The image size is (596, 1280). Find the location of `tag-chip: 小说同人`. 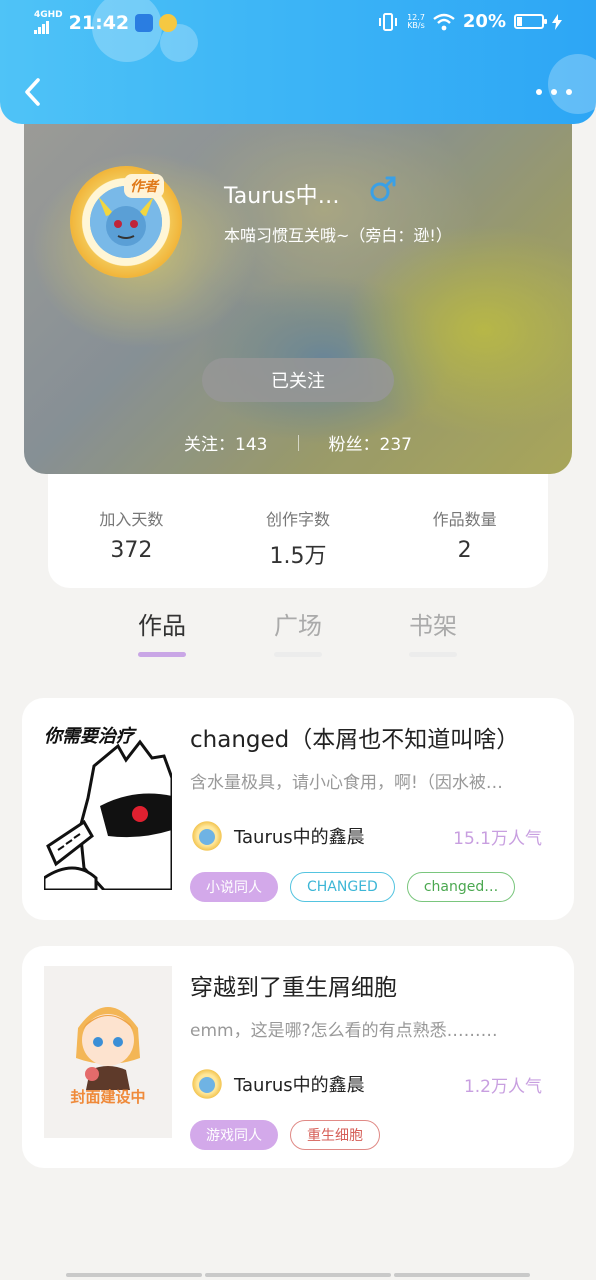

tag-chip: 小说同人 is located at coordinates (234, 887).